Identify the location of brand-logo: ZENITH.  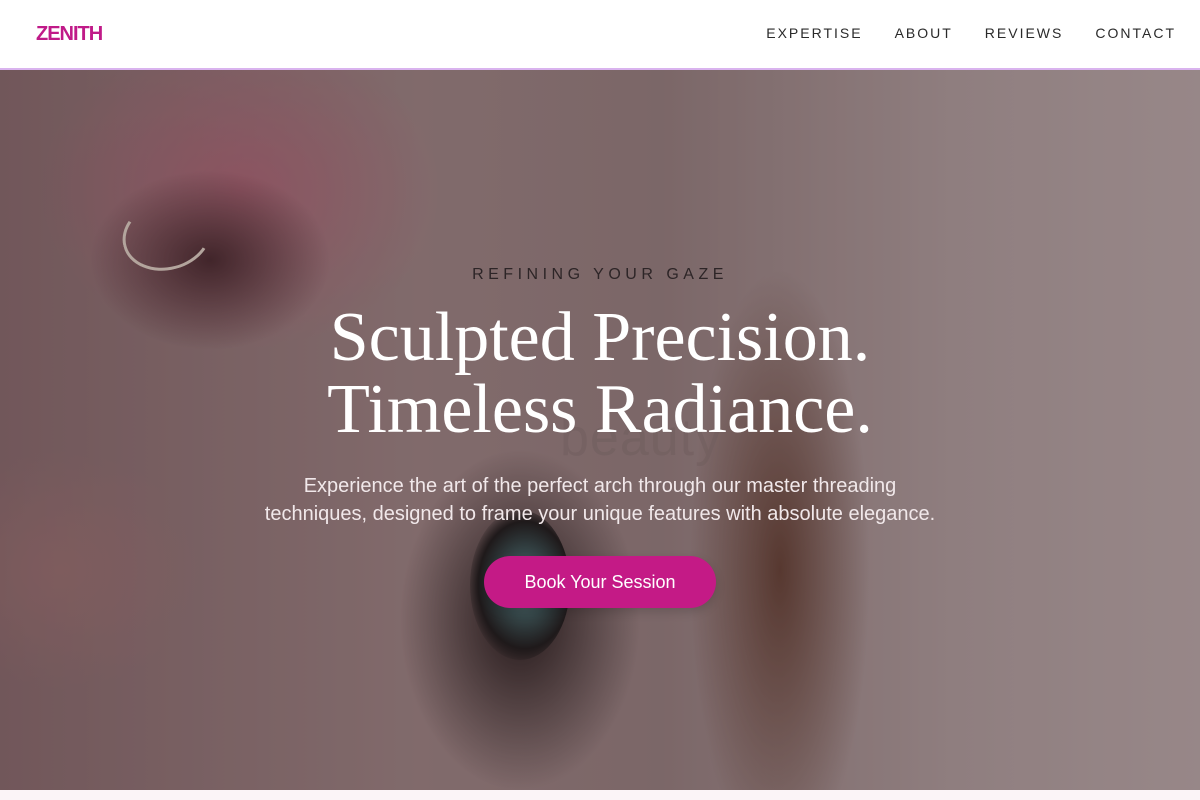
(69, 34).